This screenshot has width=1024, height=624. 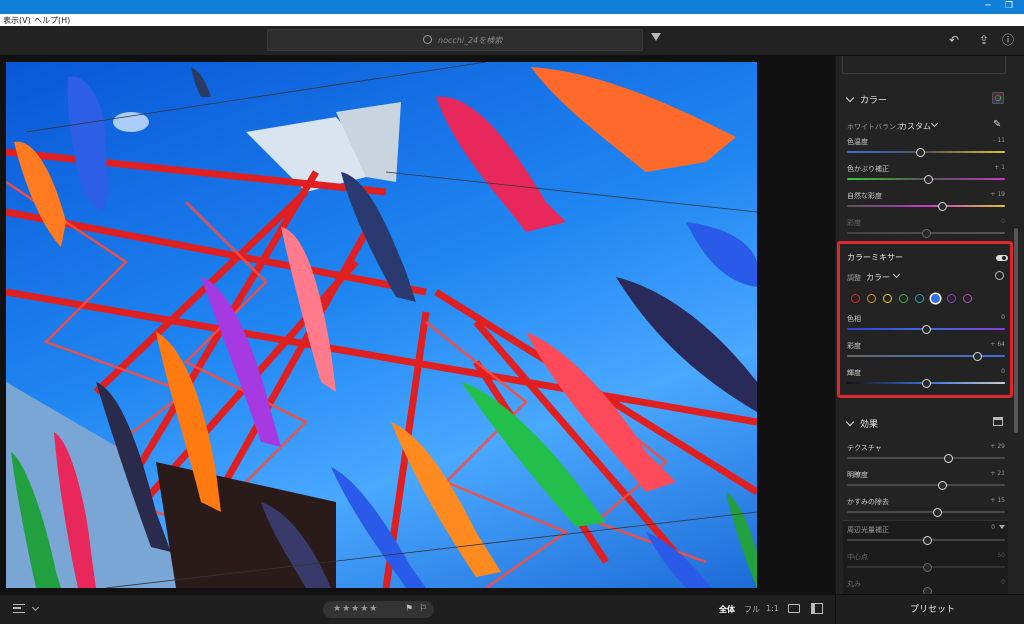 I want to click on mixer-slider-0-thumb, so click(x=926, y=329).